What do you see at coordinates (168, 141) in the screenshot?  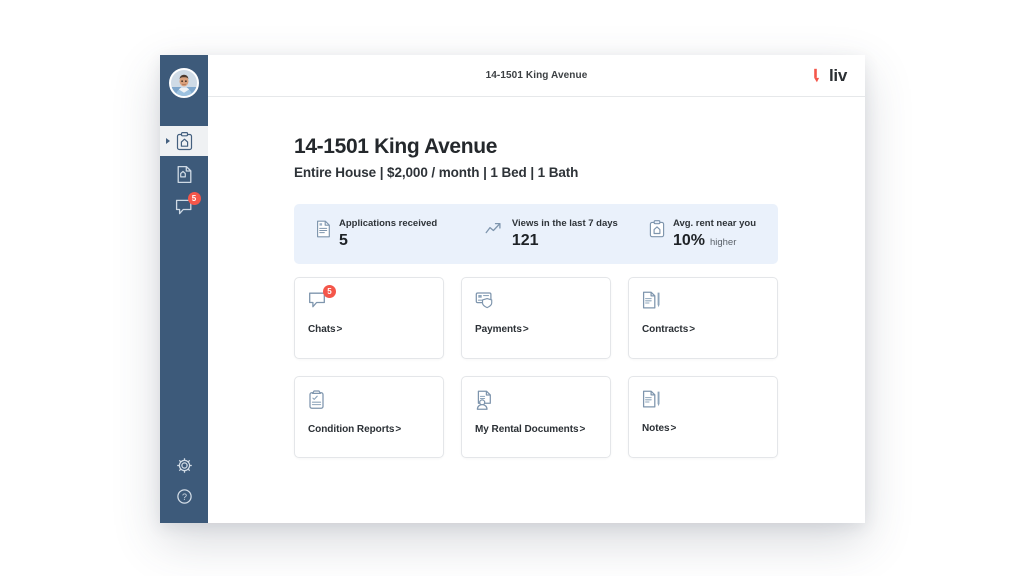 I see `active-indicator-caret` at bounding box center [168, 141].